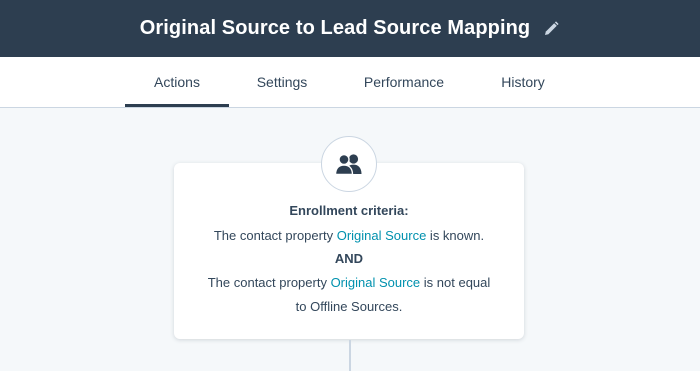  I want to click on tab-settings: Settings, so click(282, 82).